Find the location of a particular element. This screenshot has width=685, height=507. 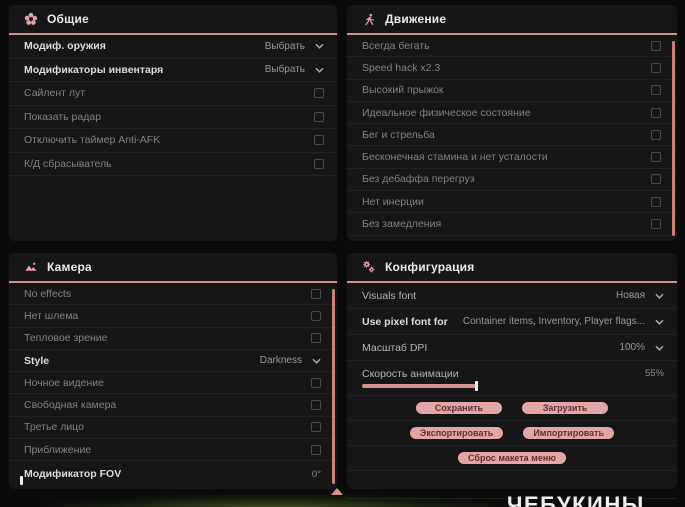

animation-slider-track is located at coordinates (512, 386).